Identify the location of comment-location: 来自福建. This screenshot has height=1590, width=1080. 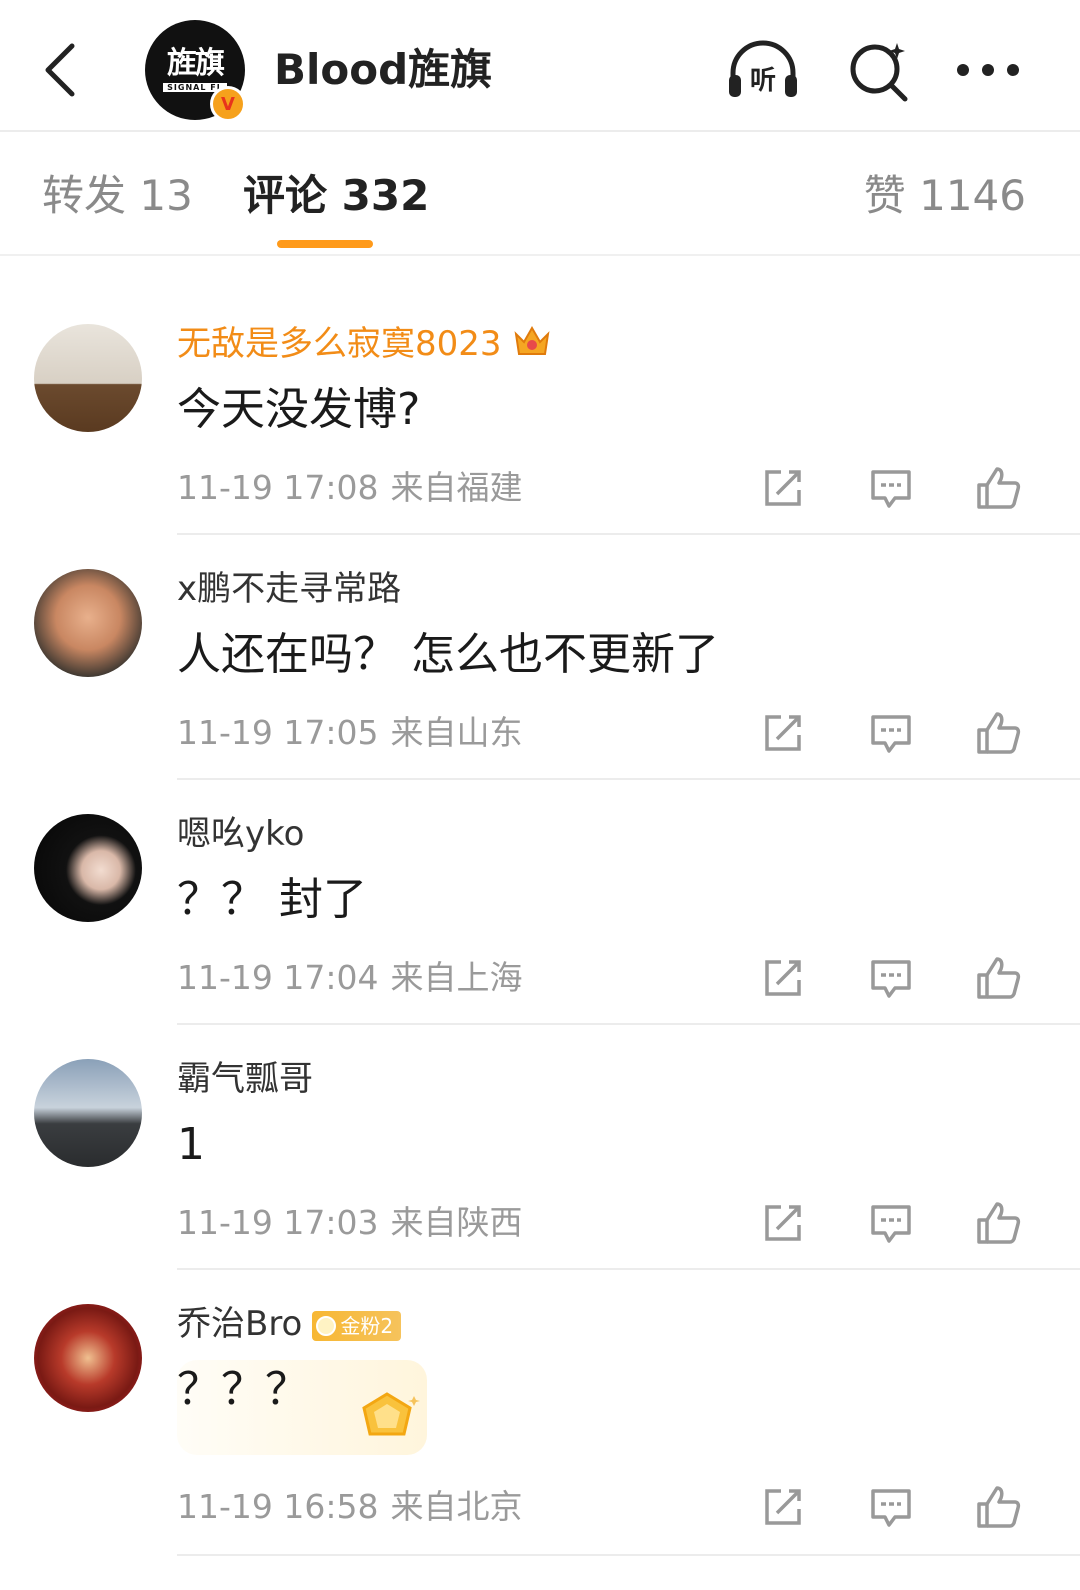
(456, 487).